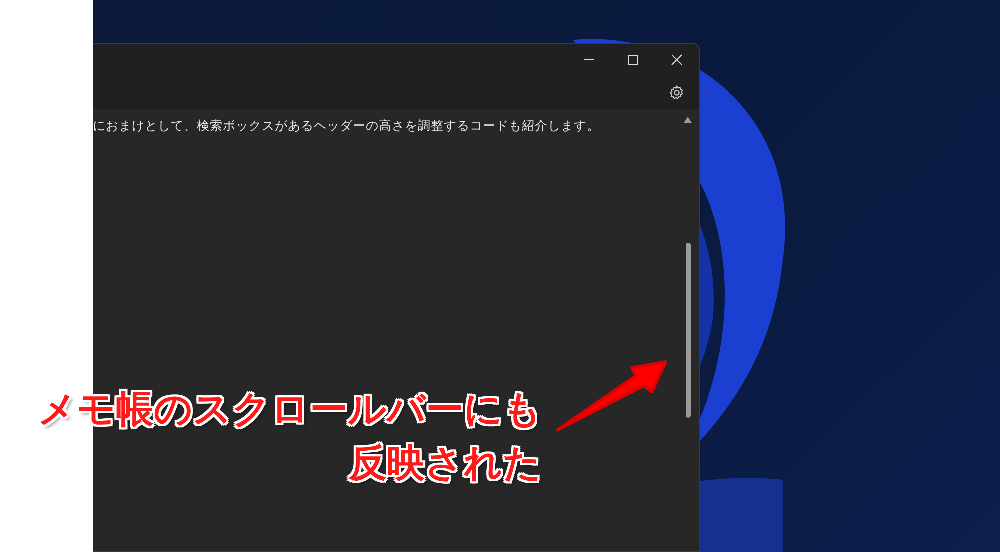 This screenshot has width=1000, height=552. I want to click on settings-icon, so click(677, 92).